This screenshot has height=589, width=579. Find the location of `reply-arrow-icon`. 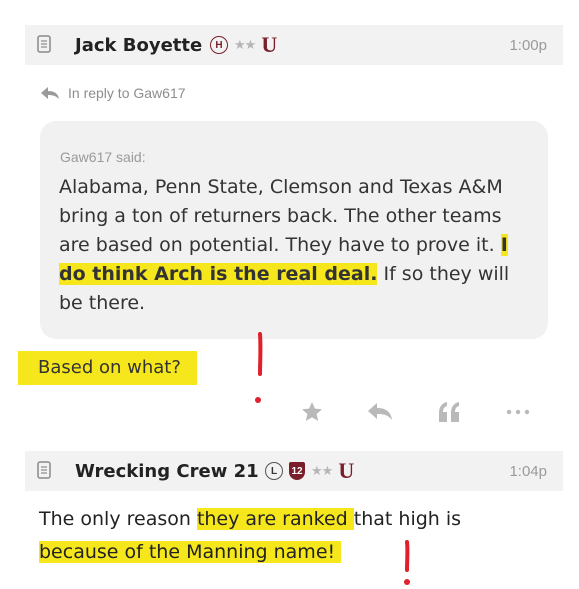

reply-arrow-icon is located at coordinates (50, 93).